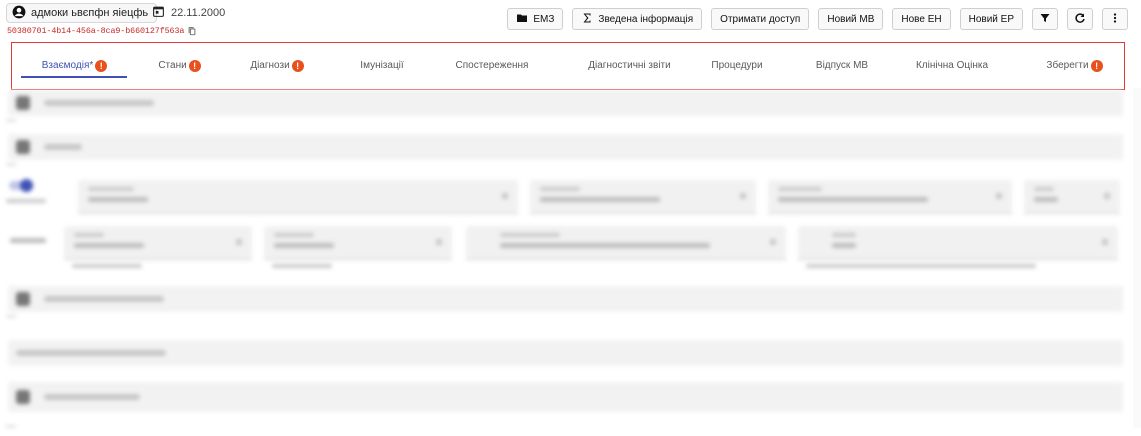  I want to click on date-text: 22.11.2000, so click(198, 13).